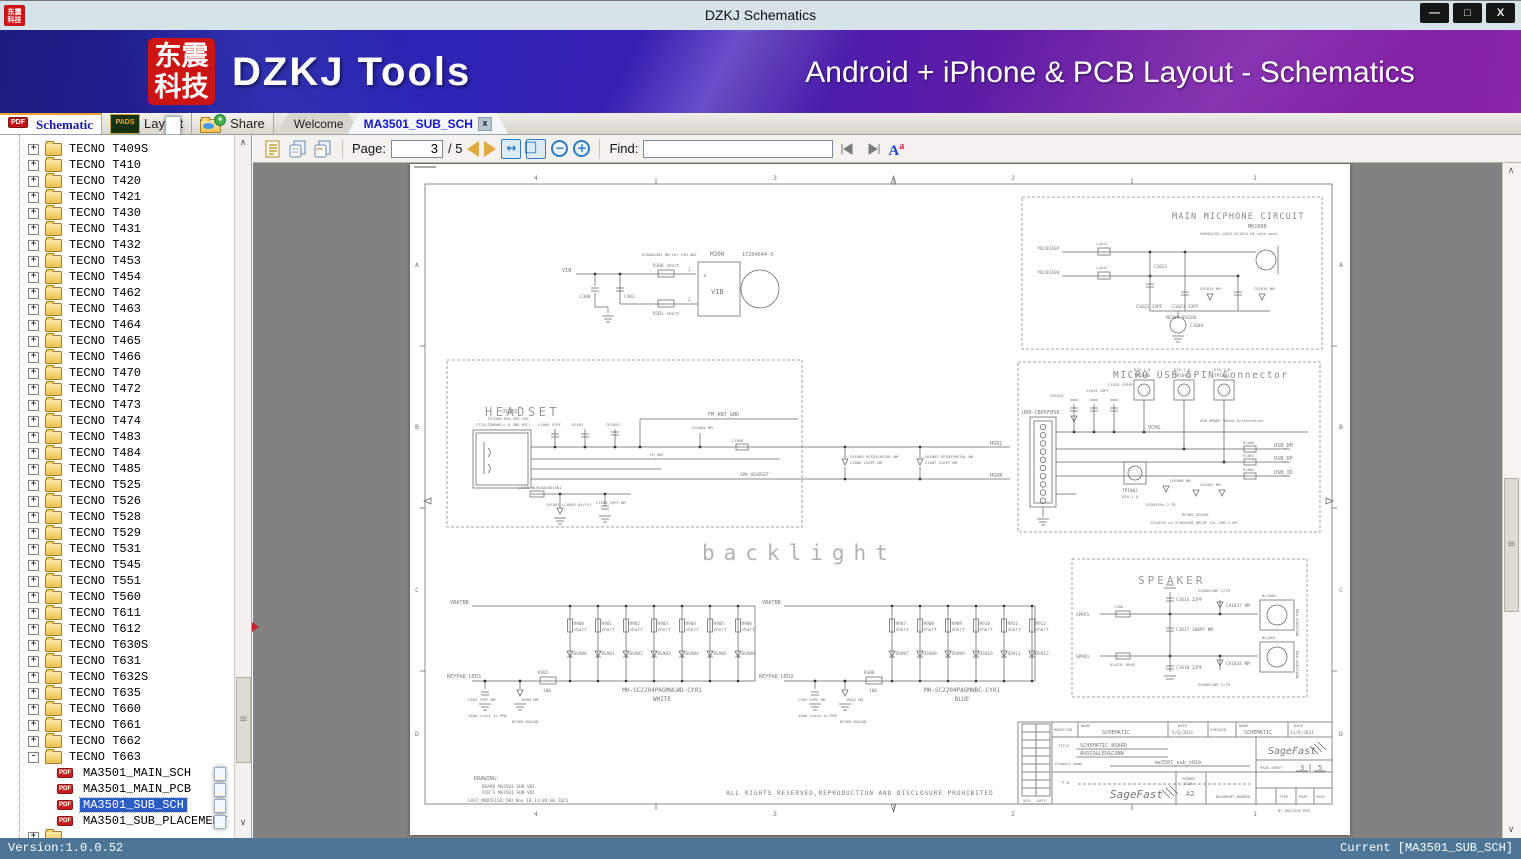 The width and height of the screenshot is (1521, 859). I want to click on tree-folder-label: TECNO T661, so click(105, 725).